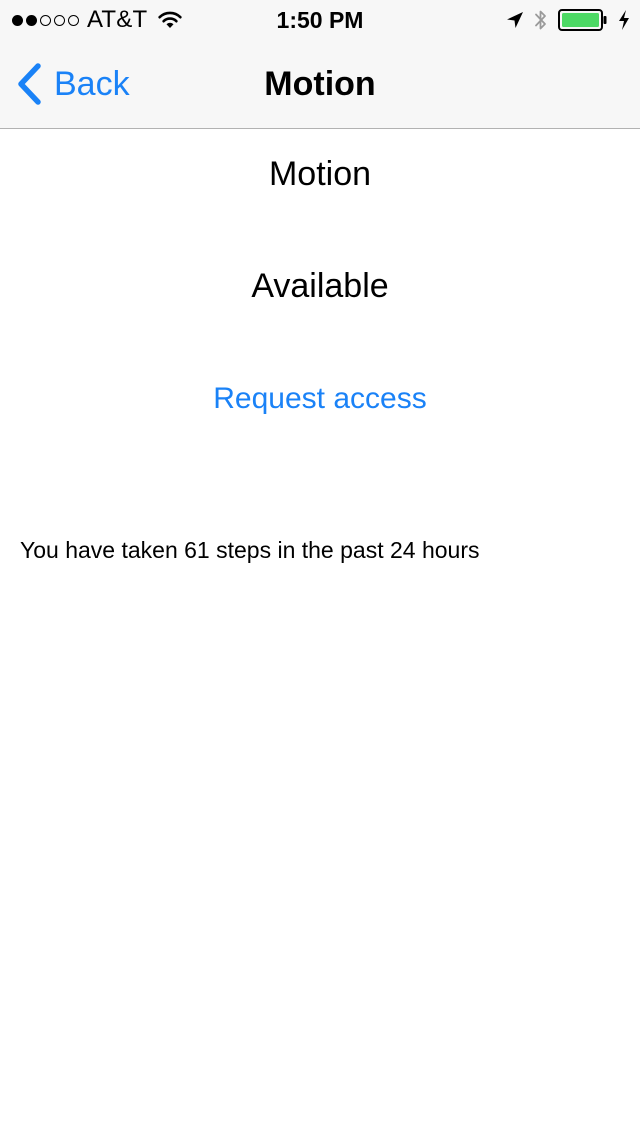  I want to click on status-right, so click(568, 20).